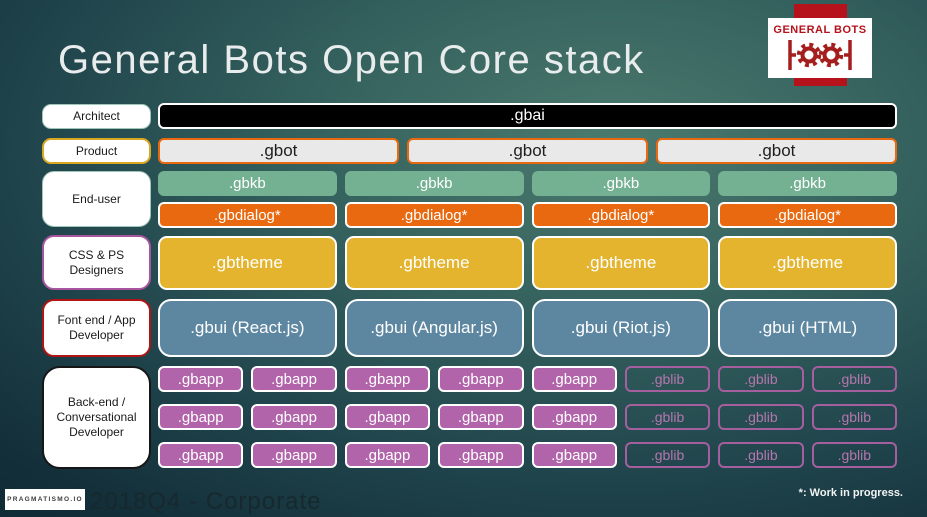 The width and height of the screenshot is (927, 517). What do you see at coordinates (527, 183) in the screenshot?
I see `row-gbkb: .gbkb .gbkb .gbkb .gbkb` at bounding box center [527, 183].